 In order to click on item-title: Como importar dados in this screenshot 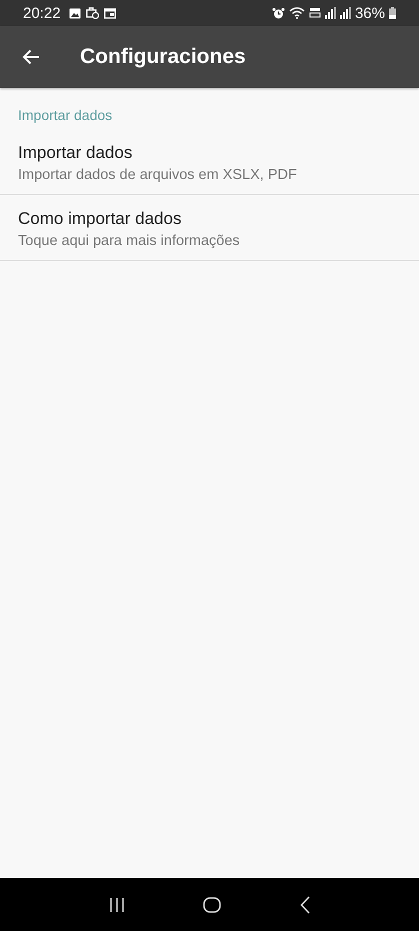, I will do `click(100, 219)`.